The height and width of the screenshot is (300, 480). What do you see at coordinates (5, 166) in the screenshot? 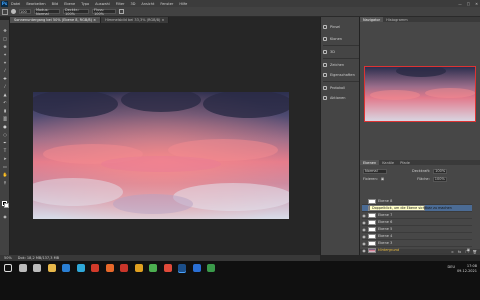
I see `shape-tool-icon: ▭` at bounding box center [5, 166].